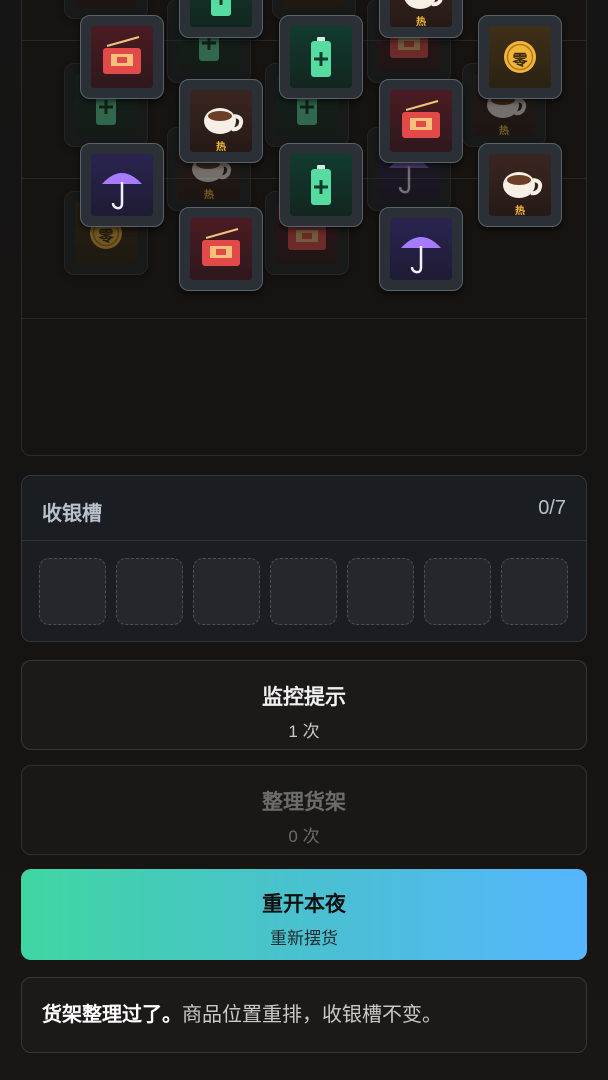  Describe the element at coordinates (112, 1015) in the screenshot. I see `status-message-bold: 货架整理过了。` at that location.